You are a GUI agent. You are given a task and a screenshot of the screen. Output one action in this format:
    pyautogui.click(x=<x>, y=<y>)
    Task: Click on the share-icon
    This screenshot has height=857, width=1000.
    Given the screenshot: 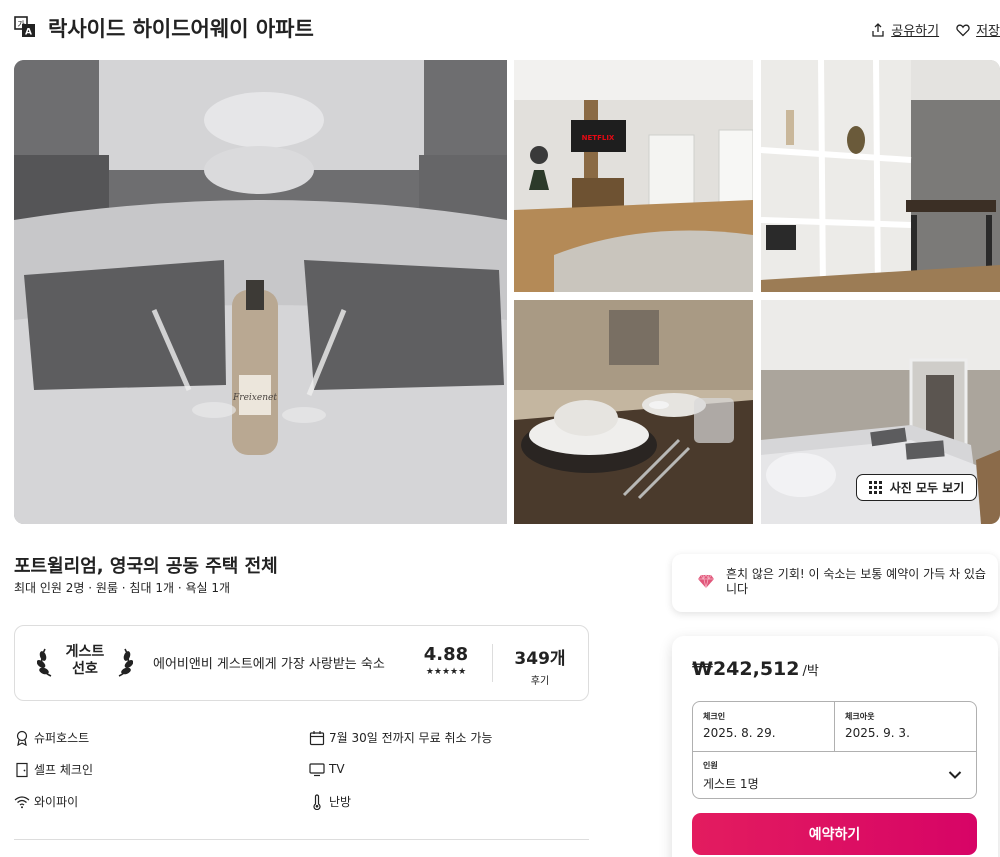 What is the action you would take?
    pyautogui.click(x=878, y=29)
    